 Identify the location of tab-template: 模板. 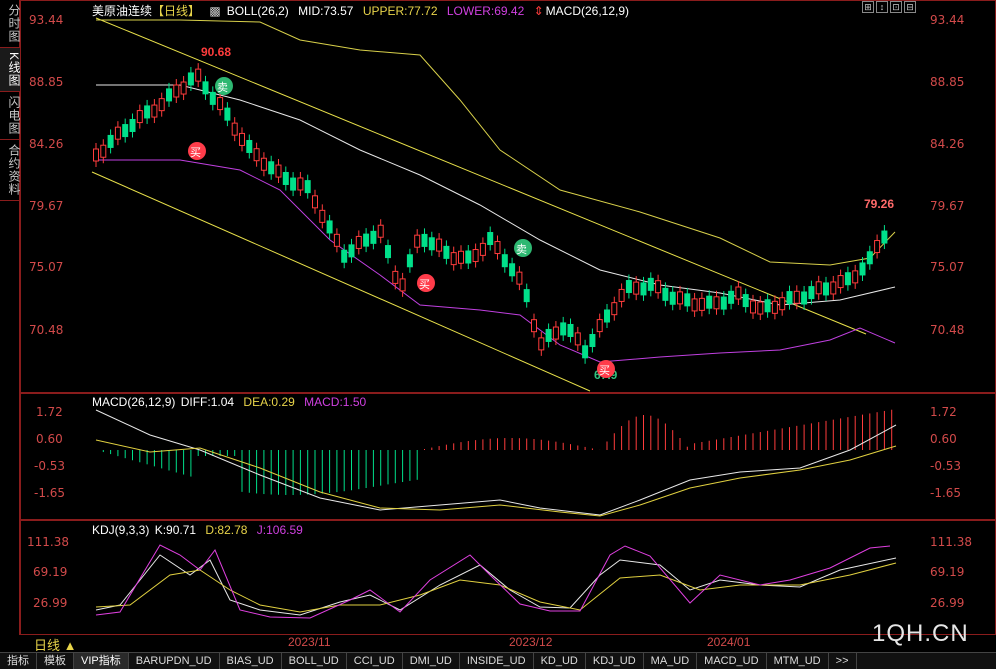
(55, 661).